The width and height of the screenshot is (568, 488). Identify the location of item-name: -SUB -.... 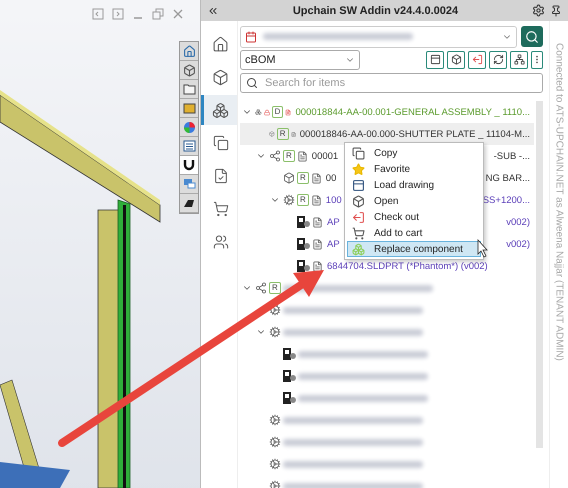
(512, 156).